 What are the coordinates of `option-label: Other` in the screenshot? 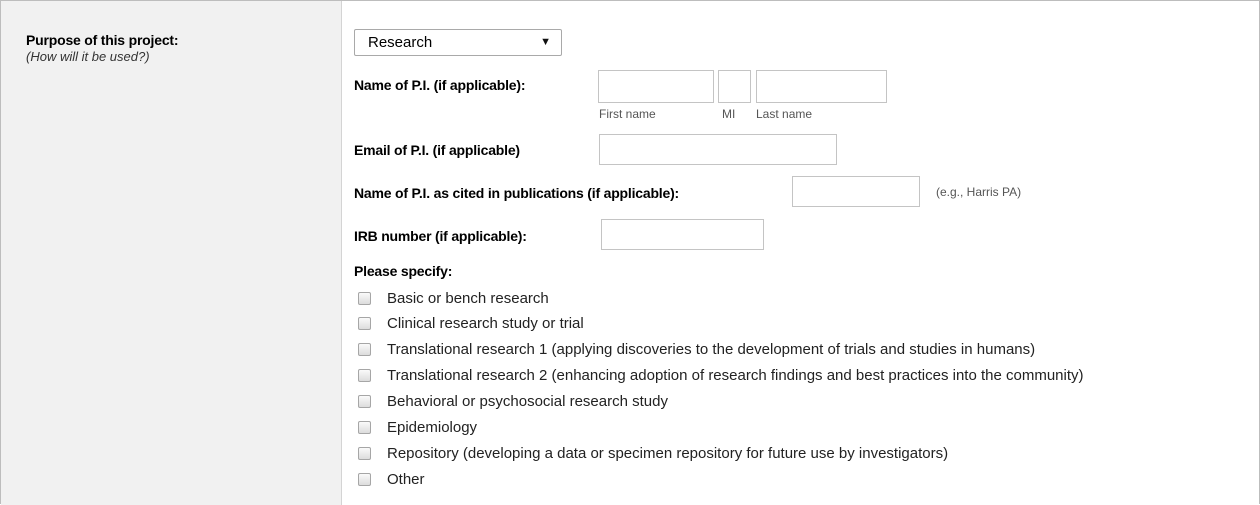 It's located at (406, 479).